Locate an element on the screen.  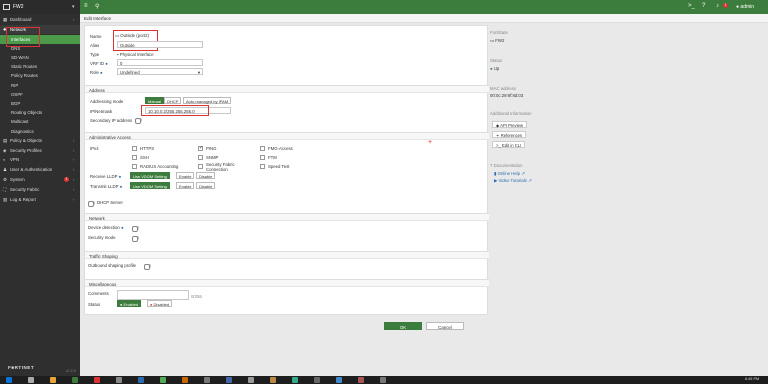
book-icon: ▮ is located at coordinates (495, 173).